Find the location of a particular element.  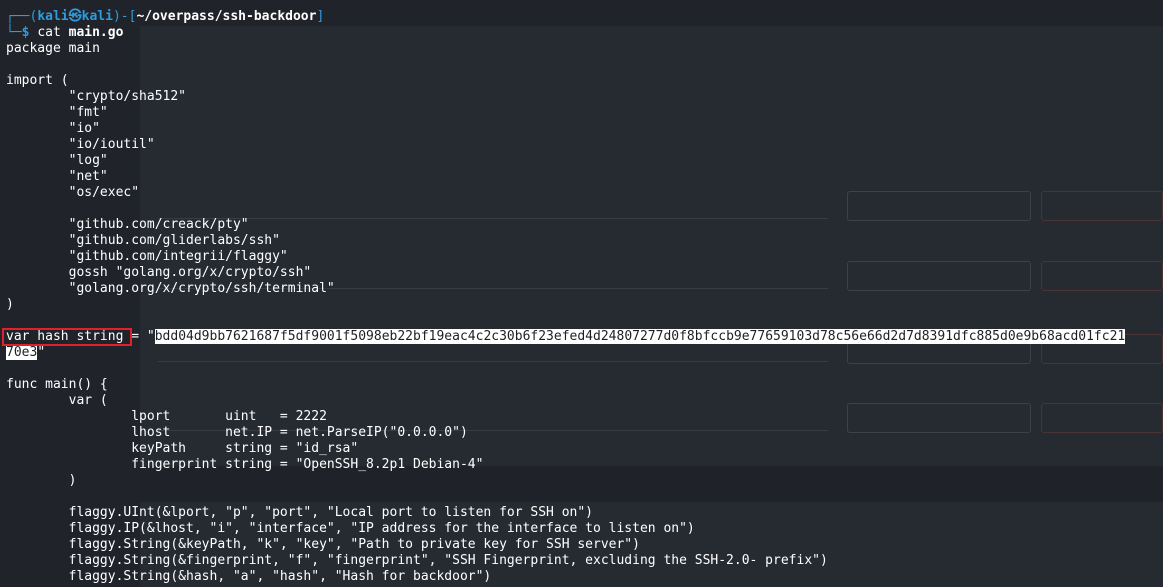

code-line: func main() { is located at coordinates (57, 384).